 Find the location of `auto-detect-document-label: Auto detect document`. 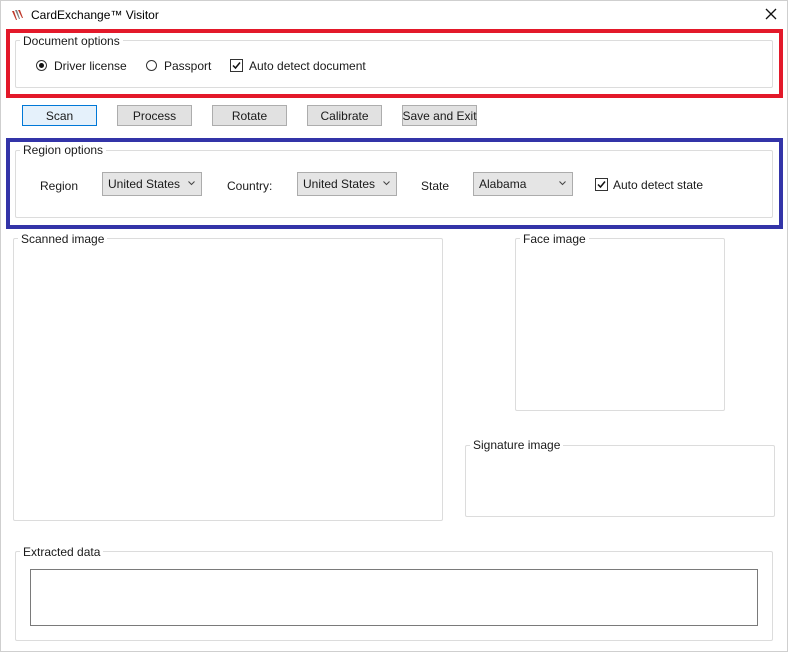

auto-detect-document-label: Auto detect document is located at coordinates (307, 66).